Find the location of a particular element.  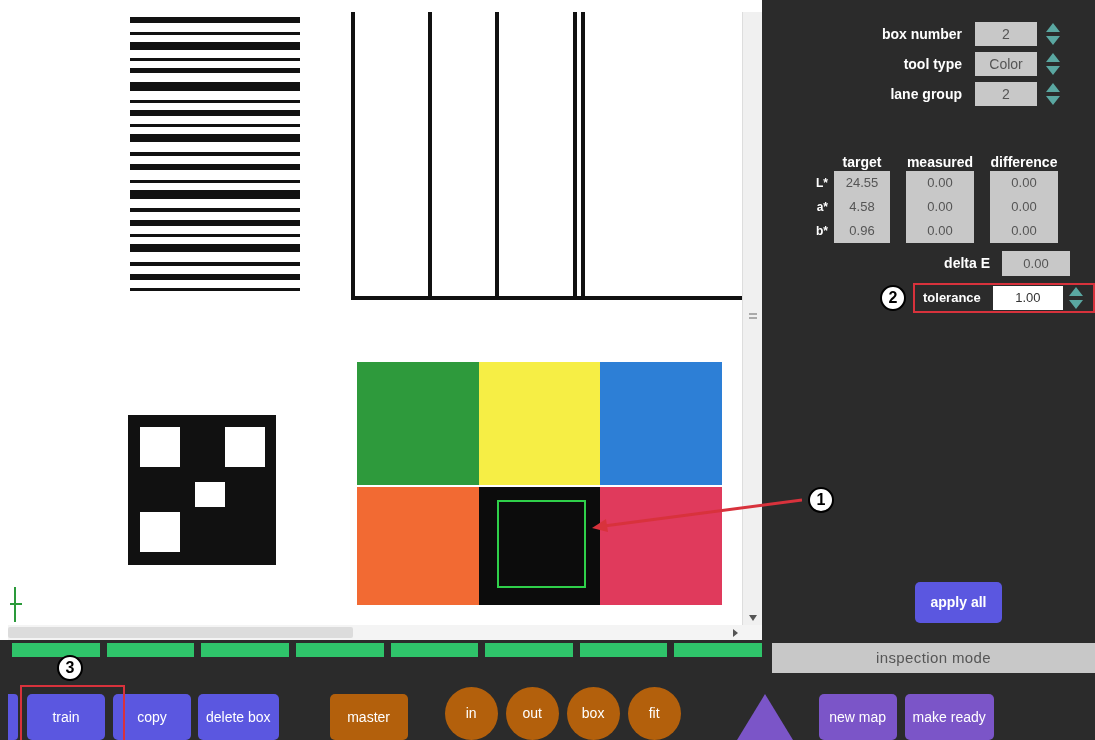

callout-badge: 3 is located at coordinates (70, 668).